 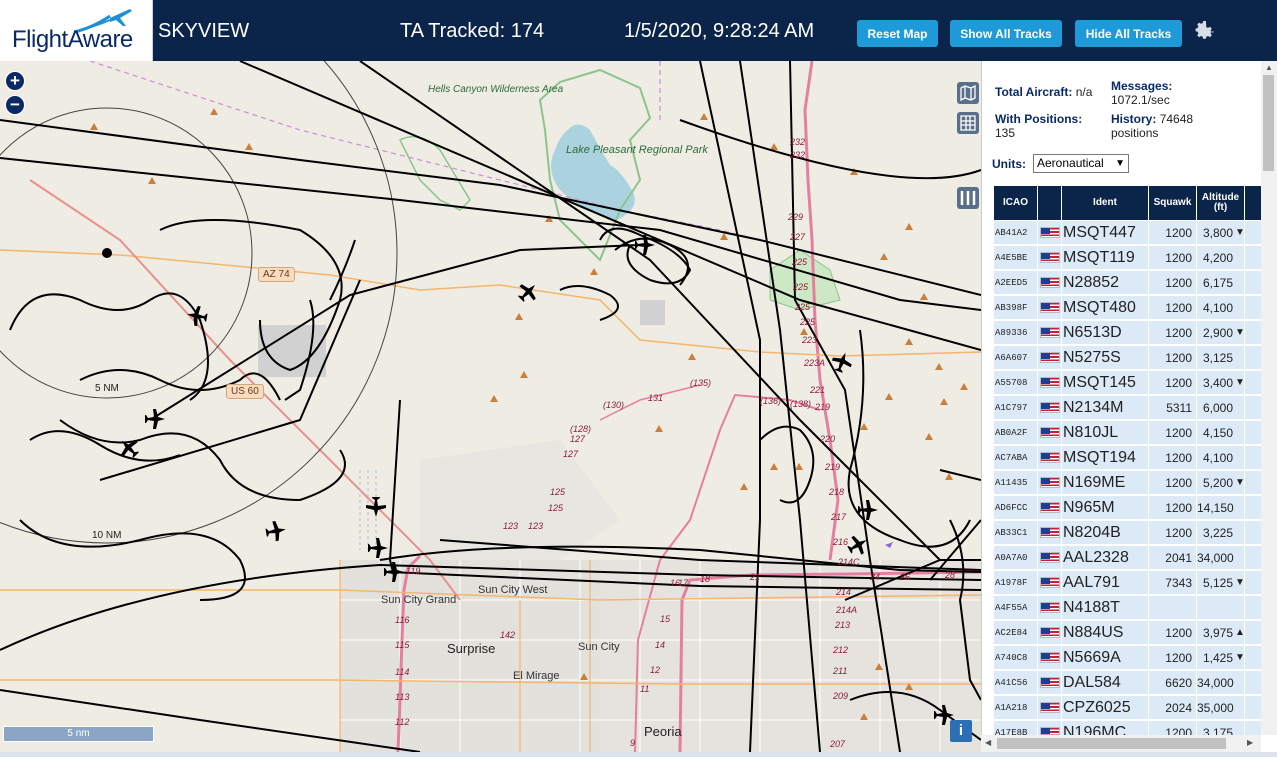 What do you see at coordinates (1128, 358) in the screenshot?
I see `table-row: A6A607 N5275S 1200 3,125` at bounding box center [1128, 358].